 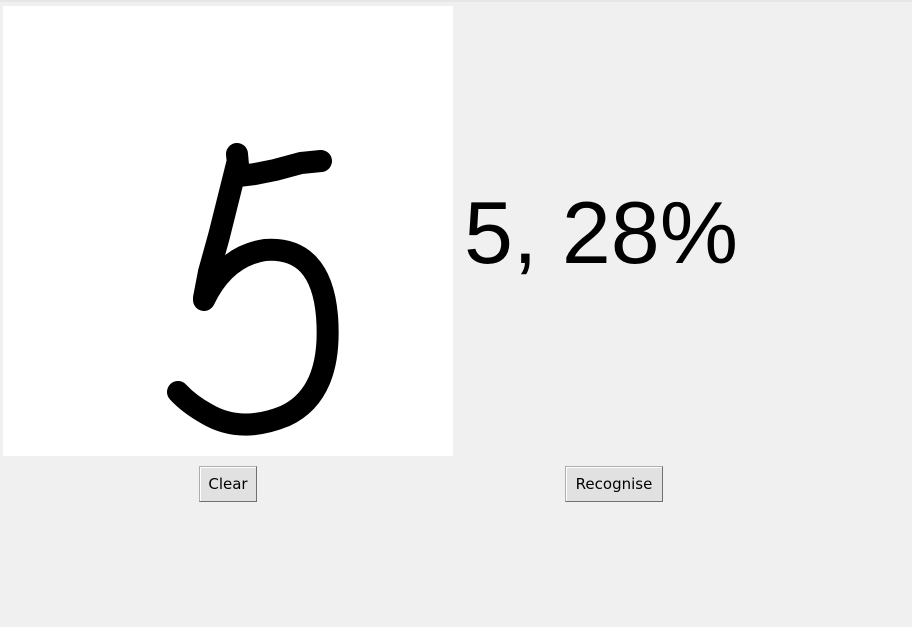 What do you see at coordinates (253, 289) in the screenshot?
I see `handwritten-digit-stroke` at bounding box center [253, 289].